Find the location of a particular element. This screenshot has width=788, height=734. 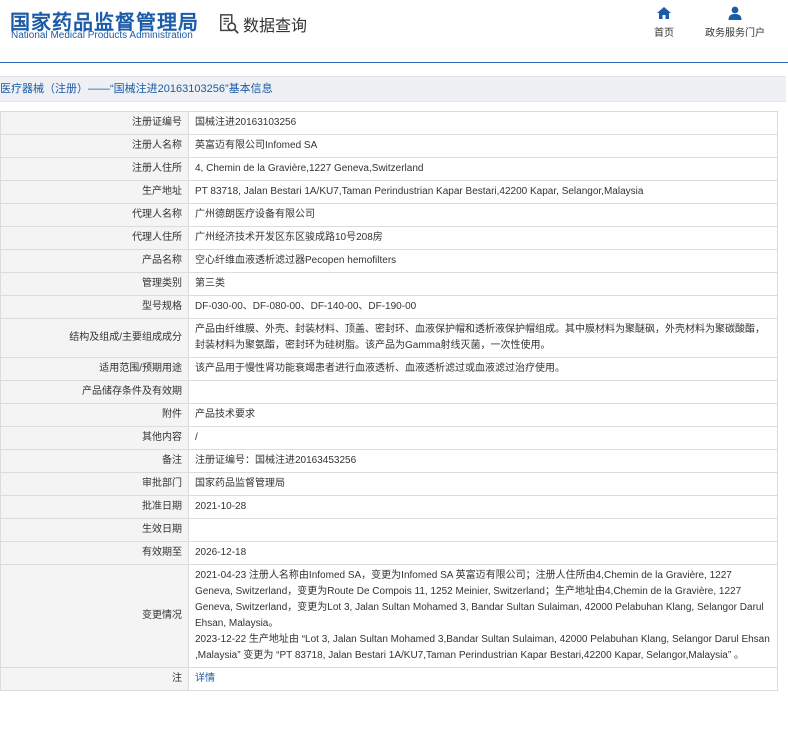

field-label: 生产地址 is located at coordinates (94, 192).